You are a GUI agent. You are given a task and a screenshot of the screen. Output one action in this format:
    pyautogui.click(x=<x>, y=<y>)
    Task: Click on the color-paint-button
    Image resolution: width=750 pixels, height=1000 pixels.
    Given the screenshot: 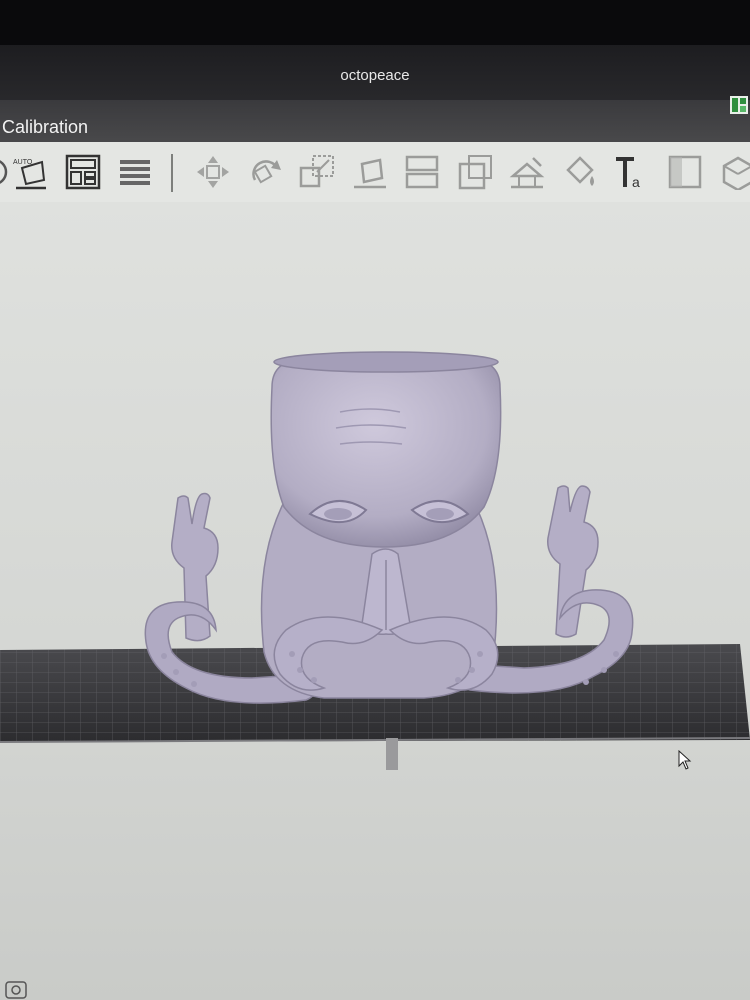 What is the action you would take?
    pyautogui.click(x=580, y=172)
    